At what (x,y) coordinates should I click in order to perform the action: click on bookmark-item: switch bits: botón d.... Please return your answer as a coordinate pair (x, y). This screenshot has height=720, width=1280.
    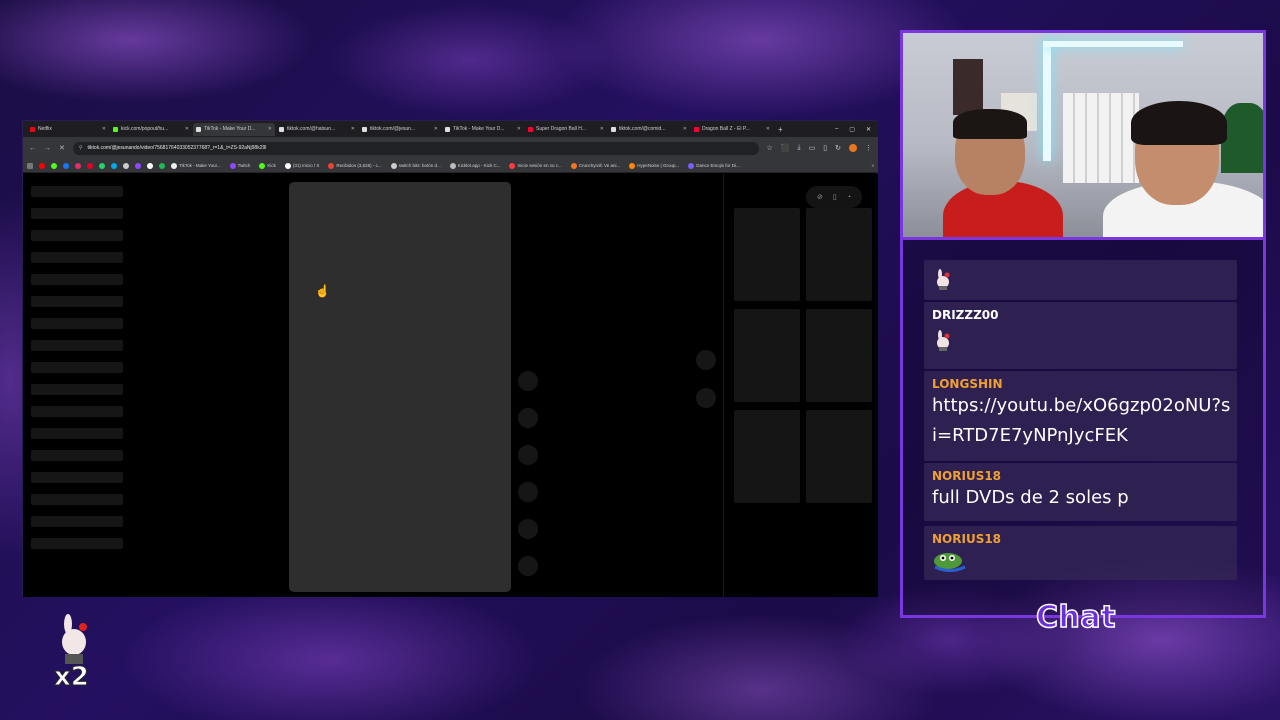
    Looking at the image, I should click on (415, 165).